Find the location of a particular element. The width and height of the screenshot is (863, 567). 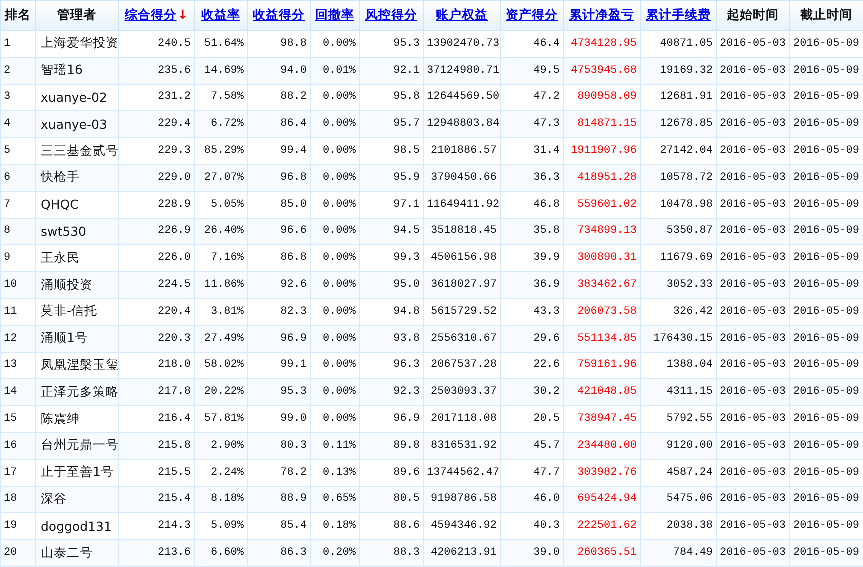

table-cell: 11649411.92 is located at coordinates (462, 204).